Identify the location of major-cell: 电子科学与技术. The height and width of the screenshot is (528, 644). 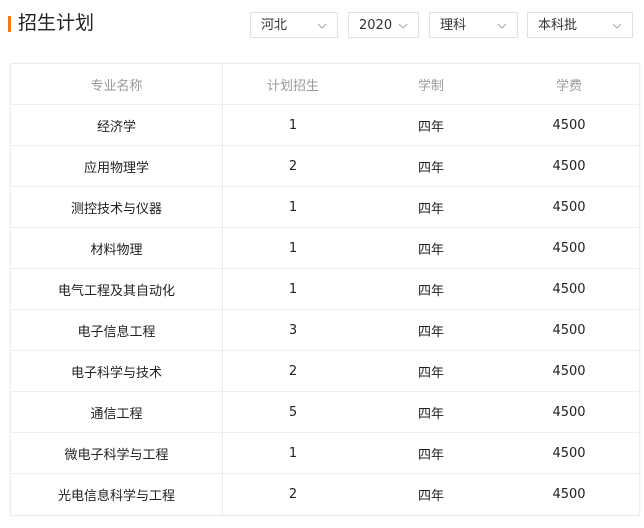
(117, 371).